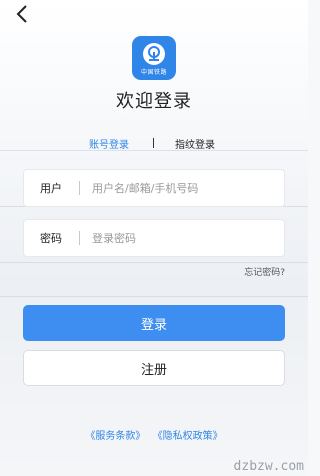  Describe the element at coordinates (154, 323) in the screenshot. I see `login-button: 登录` at that location.